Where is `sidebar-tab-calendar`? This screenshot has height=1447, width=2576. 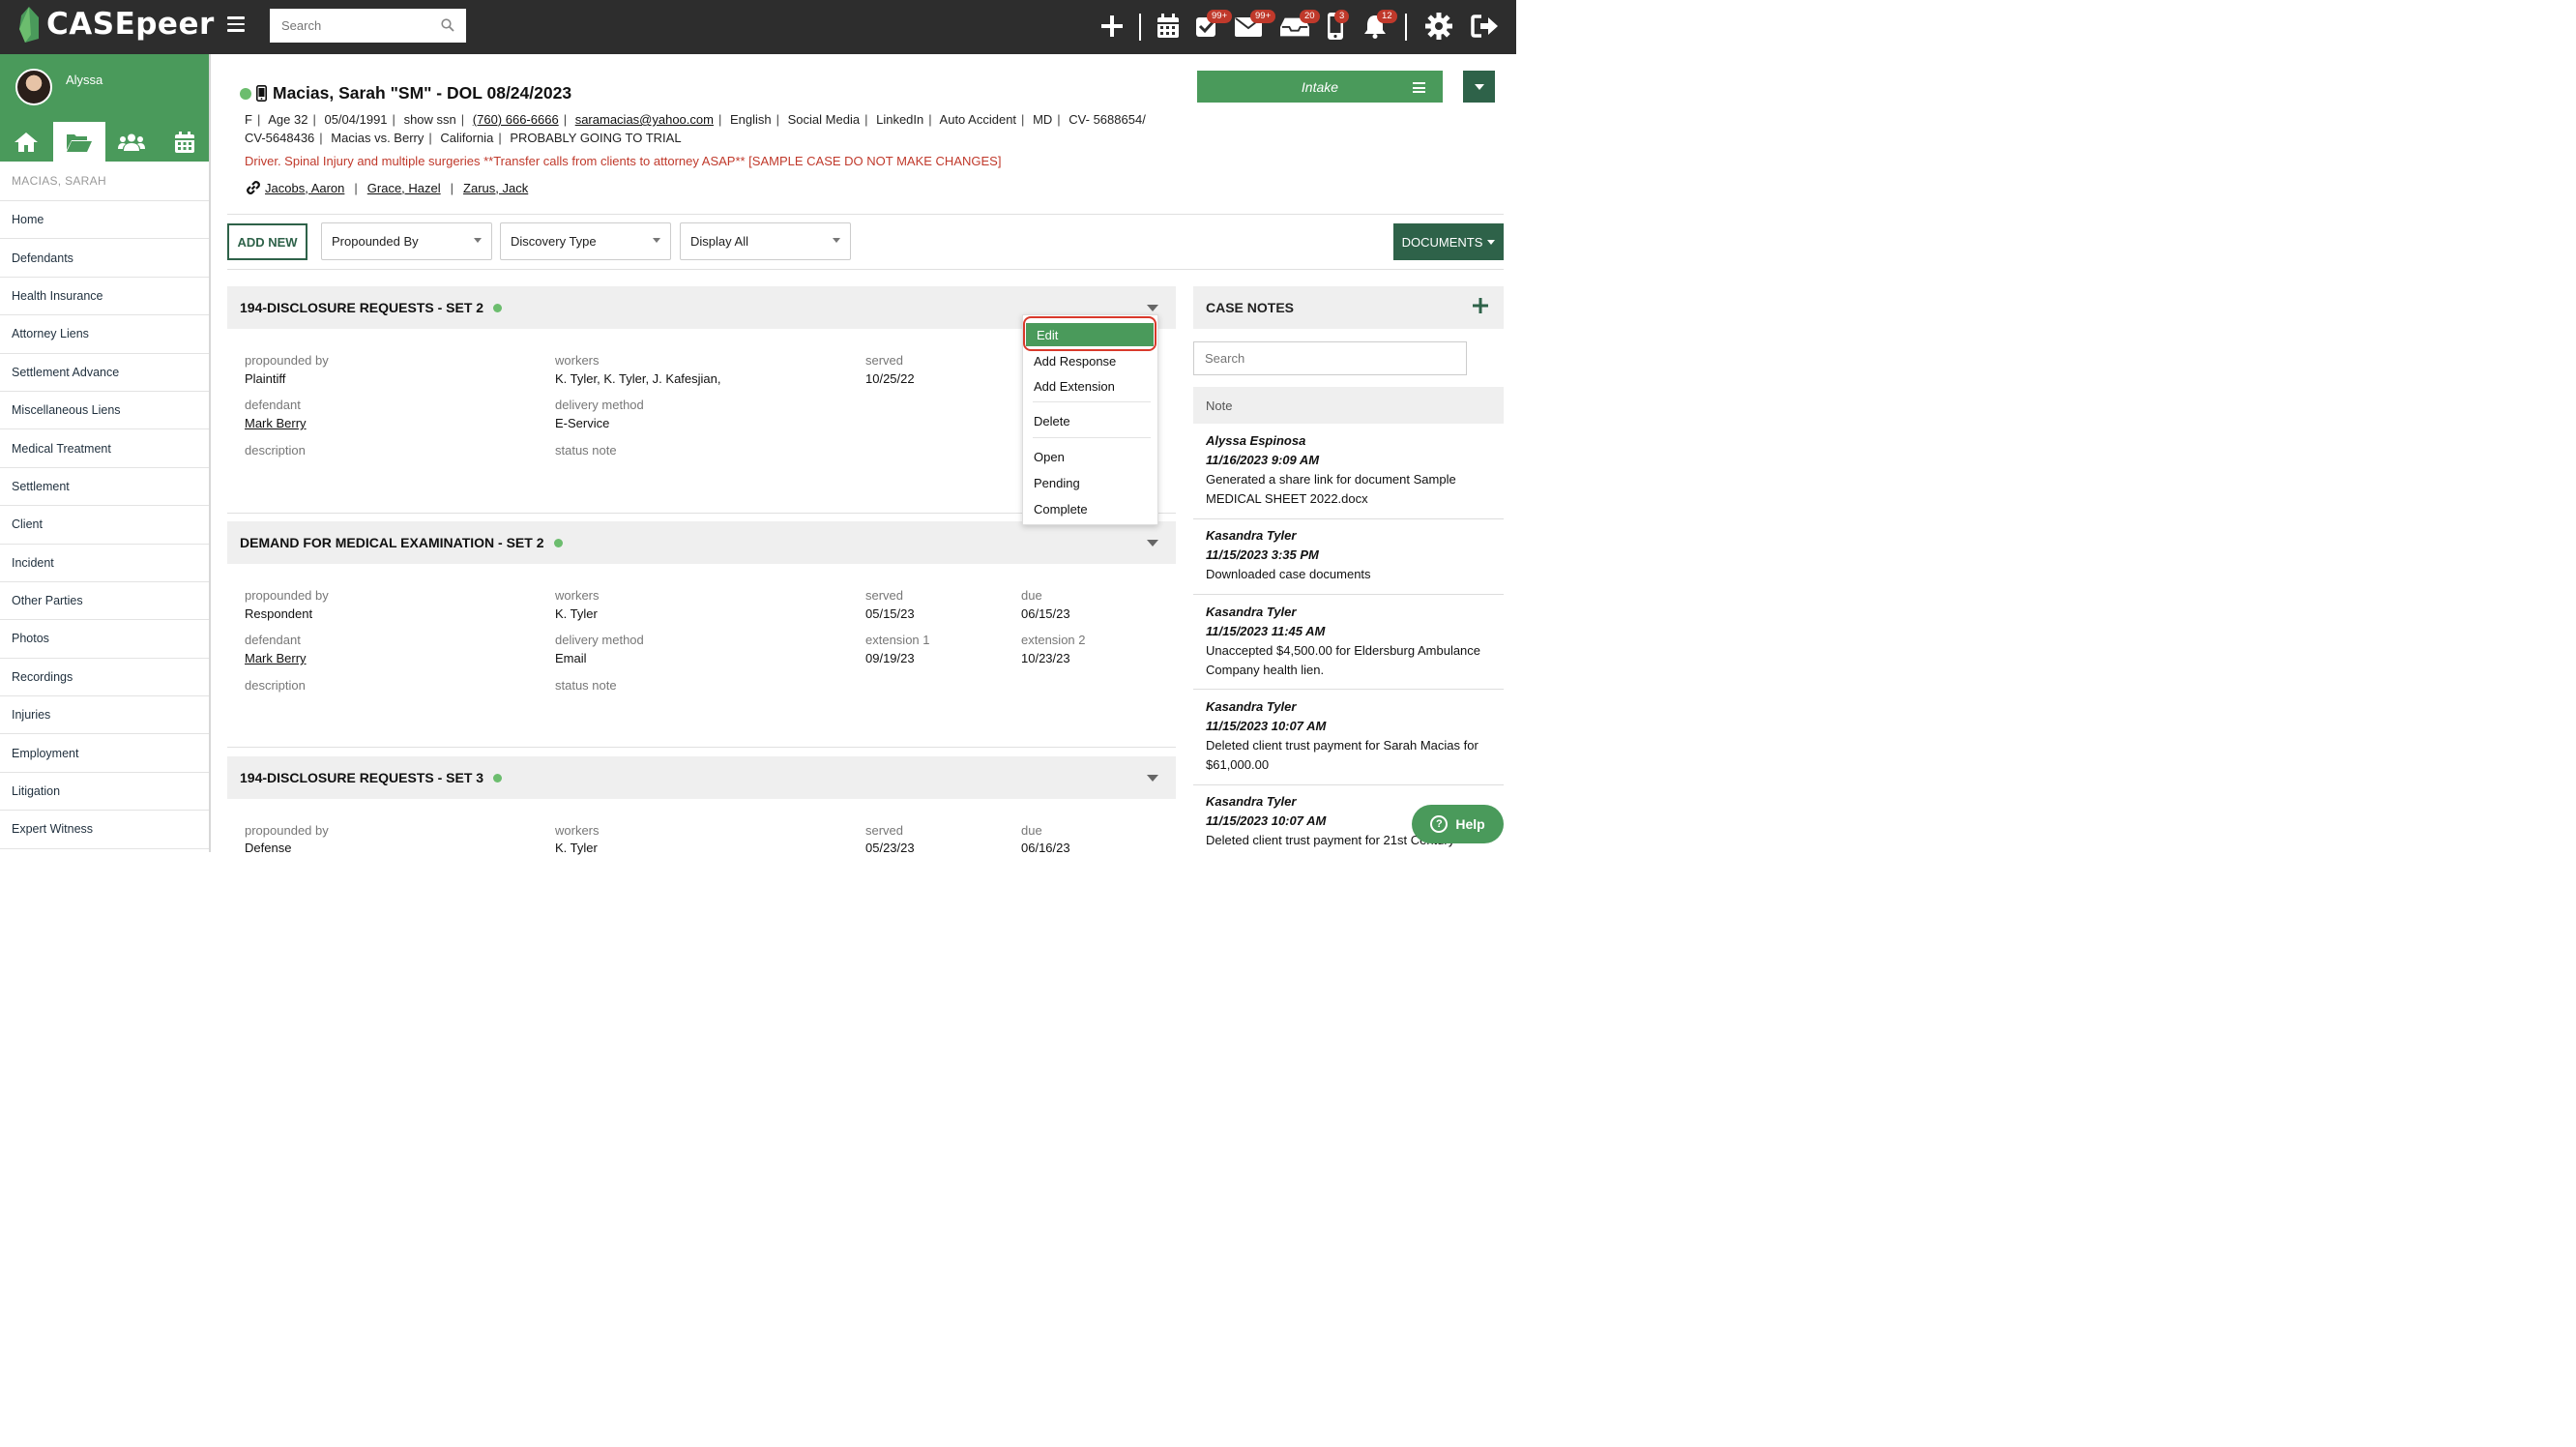 sidebar-tab-calendar is located at coordinates (185, 142).